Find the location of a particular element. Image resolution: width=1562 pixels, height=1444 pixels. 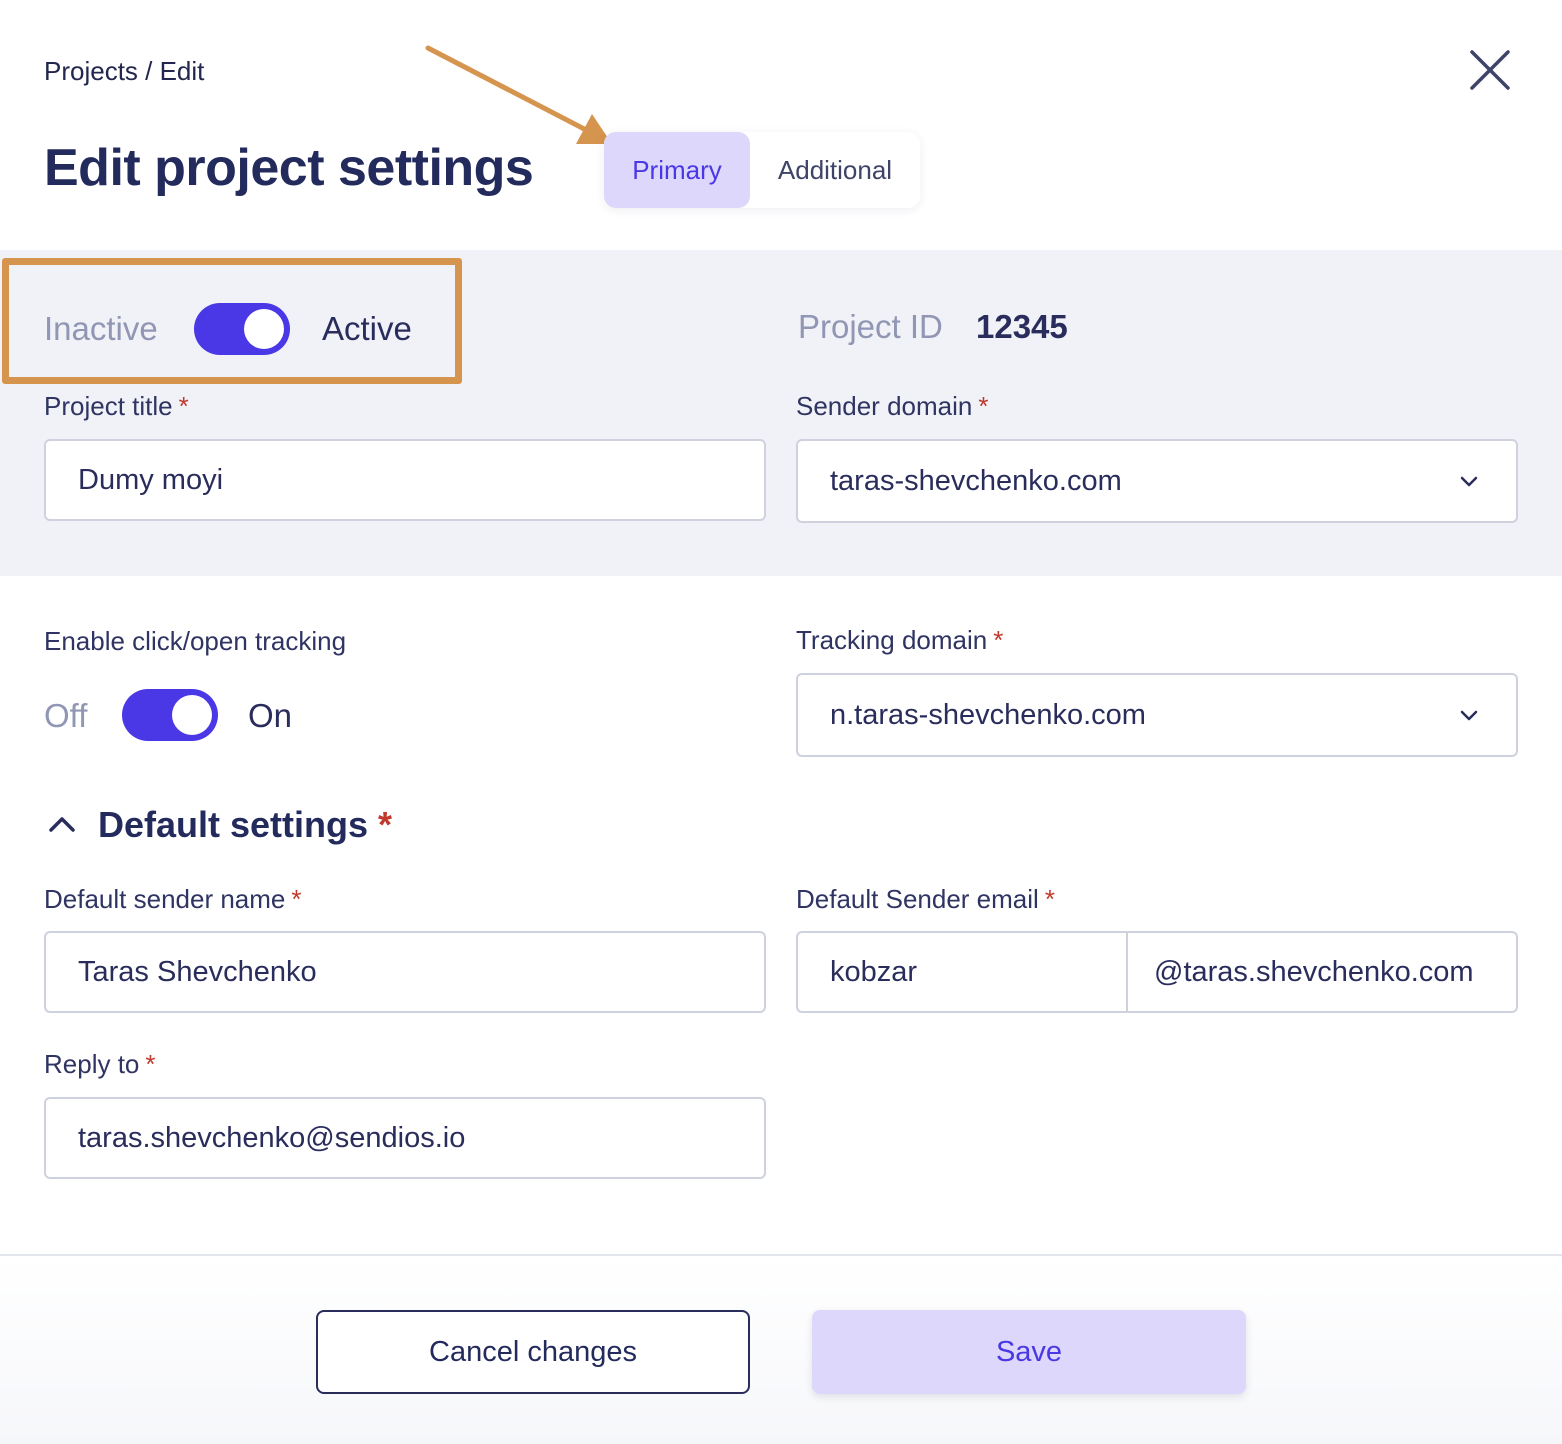

default-sender-email-label: Default Sender email * is located at coordinates (925, 899).